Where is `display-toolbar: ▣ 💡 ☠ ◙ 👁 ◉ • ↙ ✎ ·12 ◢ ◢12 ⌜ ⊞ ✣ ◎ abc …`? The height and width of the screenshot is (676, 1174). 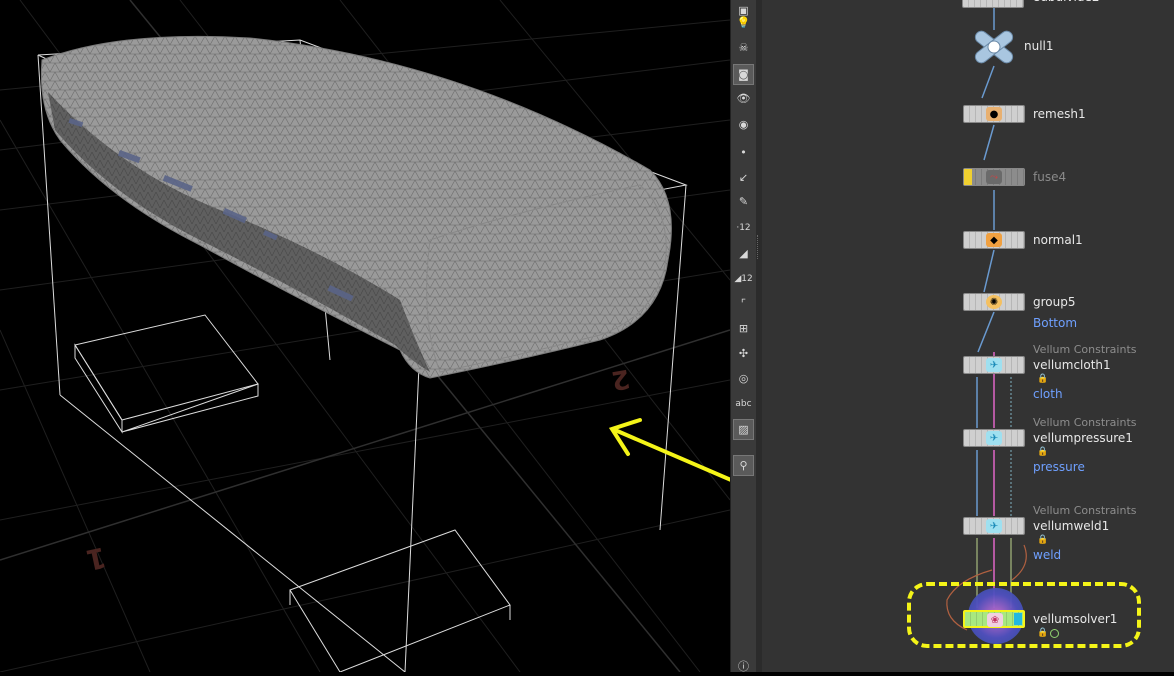
display-toolbar: ▣ 💡 ☠ ◙ 👁 ◉ • ↙ ✎ ·12 ◢ ◢12 ⌜ ⊞ ✣ ◎ abc … is located at coordinates (743, 336).